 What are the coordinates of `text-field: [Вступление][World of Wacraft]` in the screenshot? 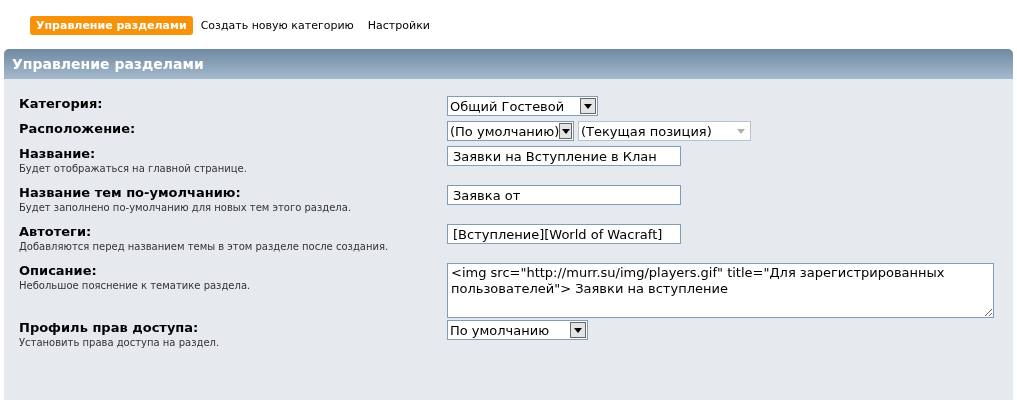 It's located at (564, 234).